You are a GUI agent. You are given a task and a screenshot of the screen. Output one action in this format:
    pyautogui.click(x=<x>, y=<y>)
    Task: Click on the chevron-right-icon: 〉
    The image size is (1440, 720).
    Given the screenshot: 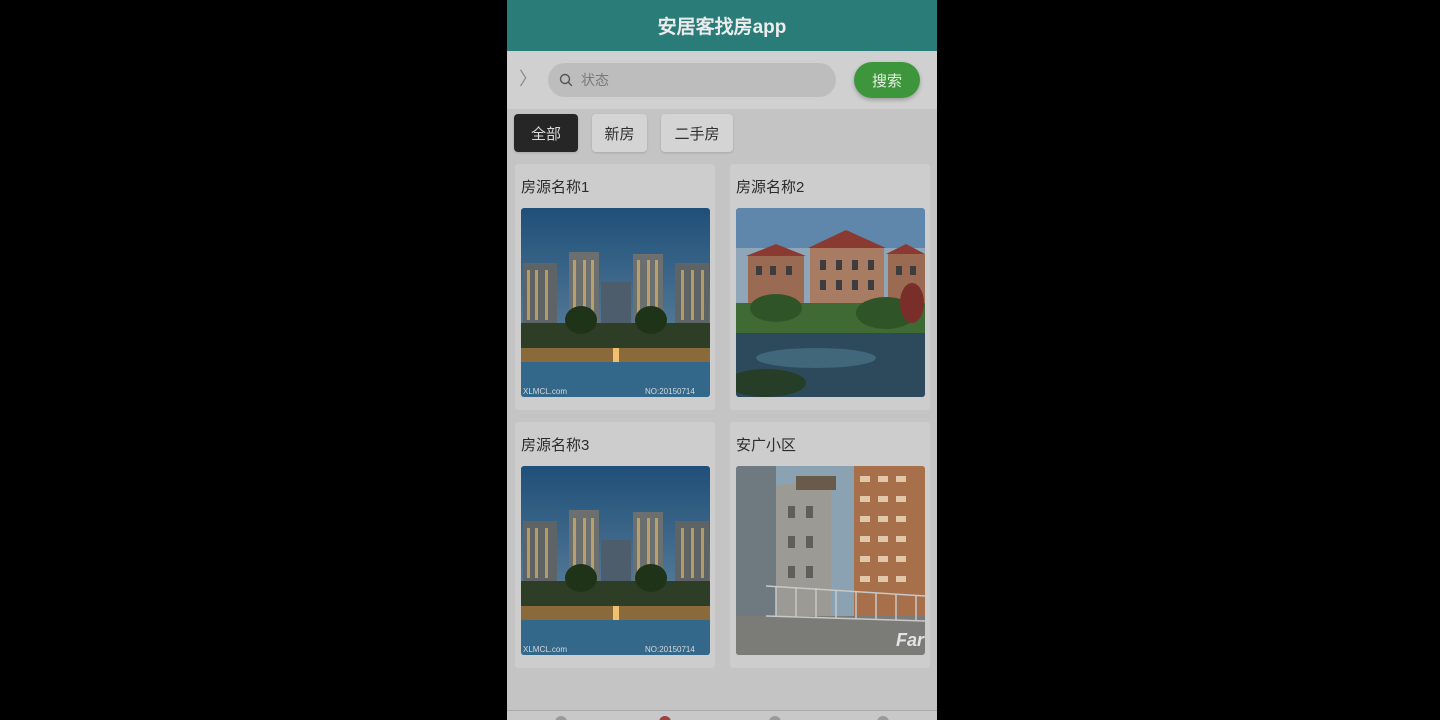 What is the action you would take?
    pyautogui.click(x=528, y=79)
    